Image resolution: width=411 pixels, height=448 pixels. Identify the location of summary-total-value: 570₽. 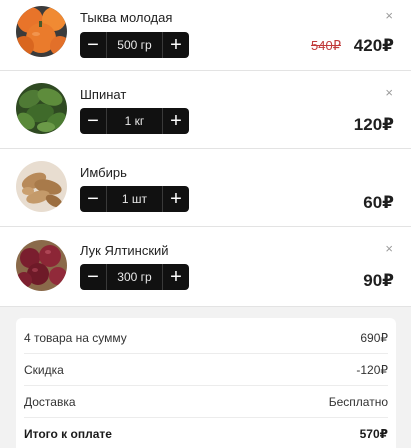
(373, 434).